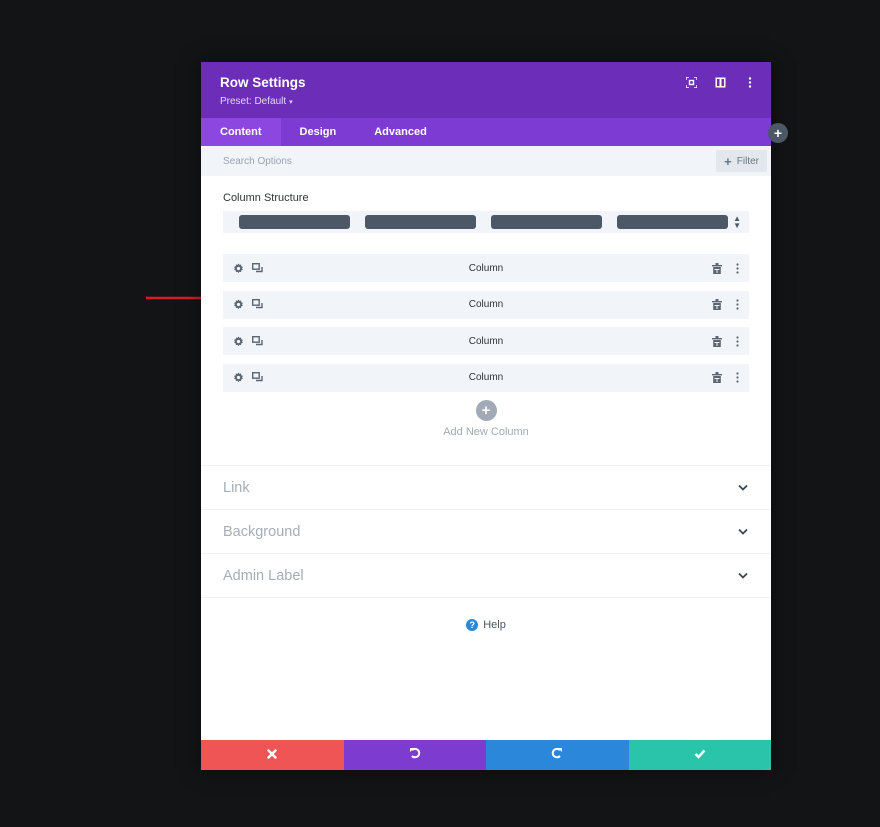 The height and width of the screenshot is (827, 880). I want to click on help-label: Help, so click(494, 625).